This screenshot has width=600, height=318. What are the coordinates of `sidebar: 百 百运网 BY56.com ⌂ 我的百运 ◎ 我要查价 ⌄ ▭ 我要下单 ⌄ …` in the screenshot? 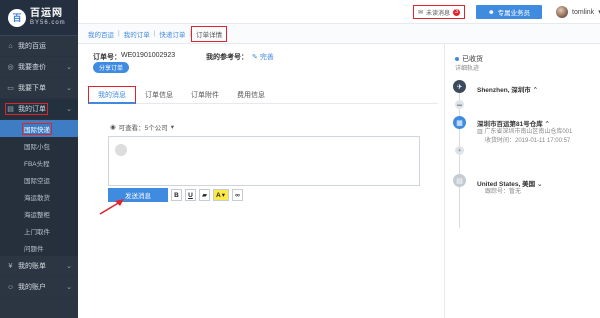 It's located at (39, 159).